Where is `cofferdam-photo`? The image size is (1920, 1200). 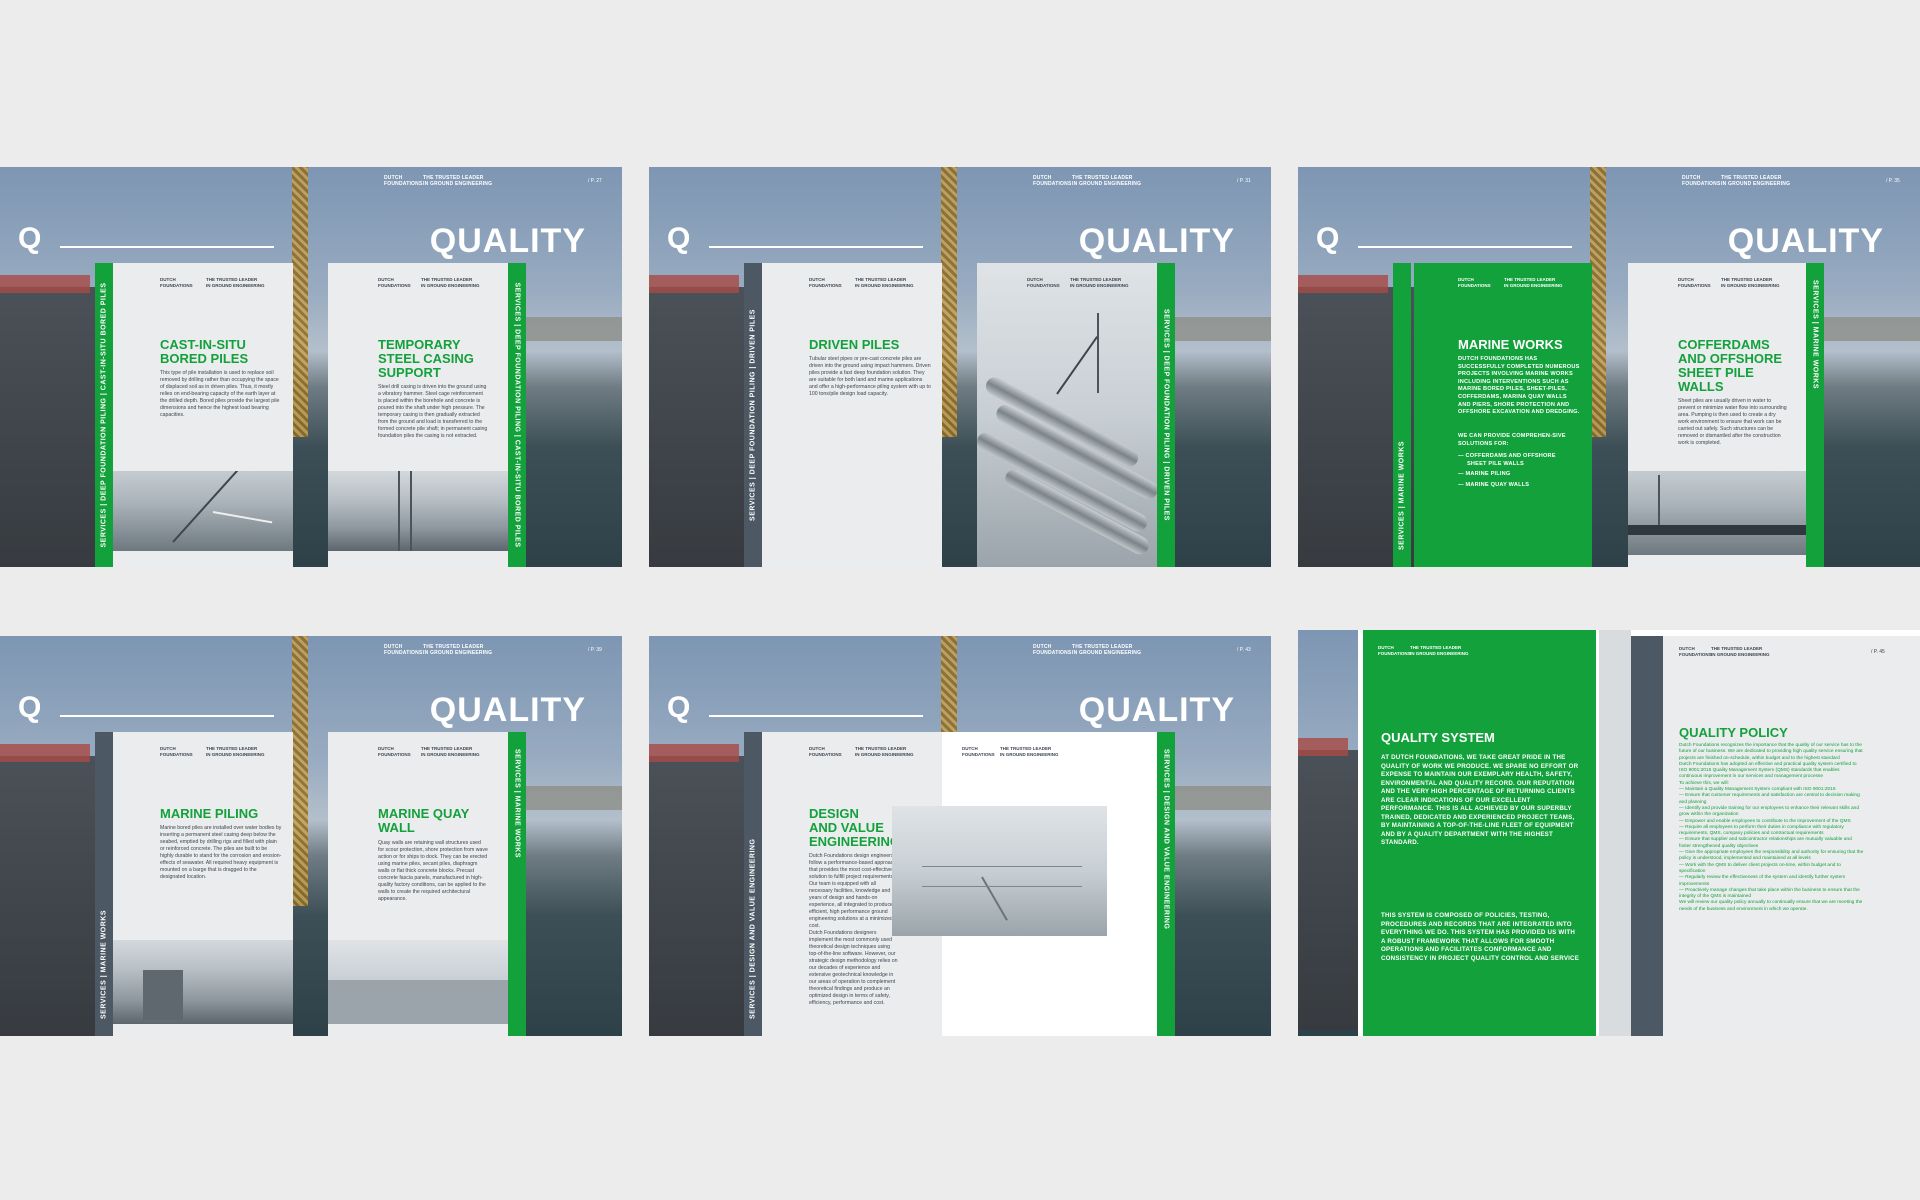
cofferdam-photo is located at coordinates (1717, 513).